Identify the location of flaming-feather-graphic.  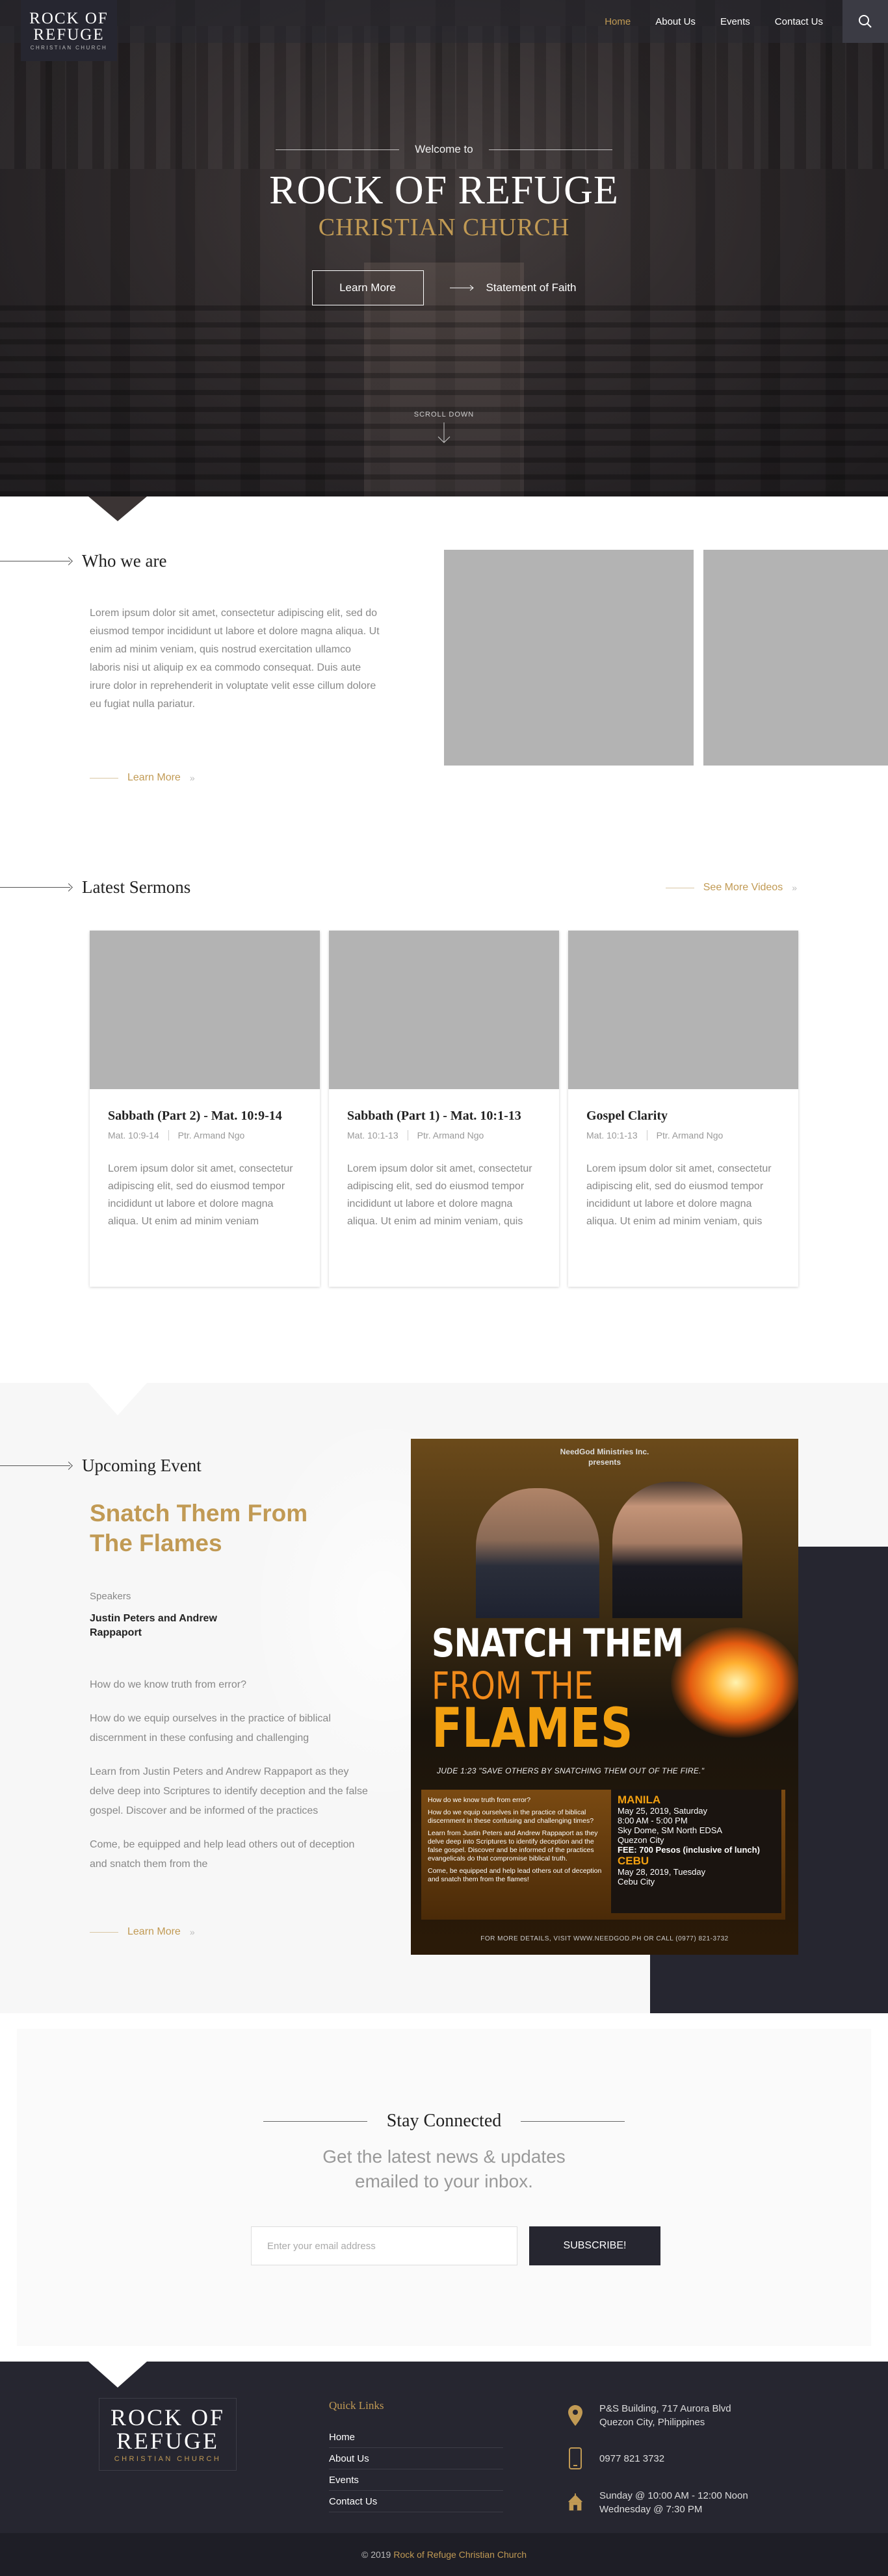
(734, 1683).